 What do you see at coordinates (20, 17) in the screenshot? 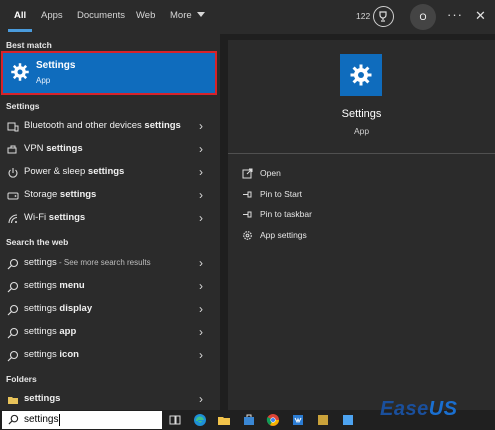
I see `tab-all: All` at bounding box center [20, 17].